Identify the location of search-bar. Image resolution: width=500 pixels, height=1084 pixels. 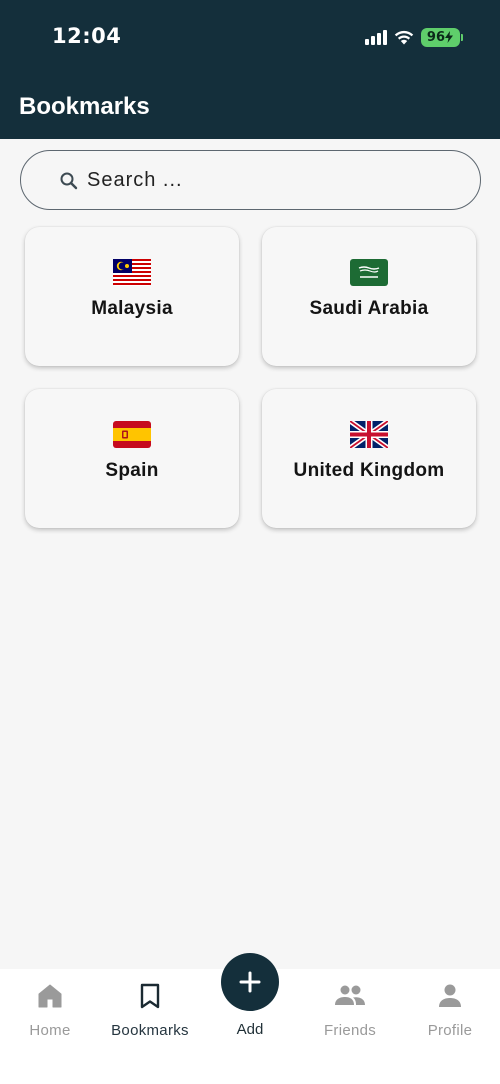
(250, 180).